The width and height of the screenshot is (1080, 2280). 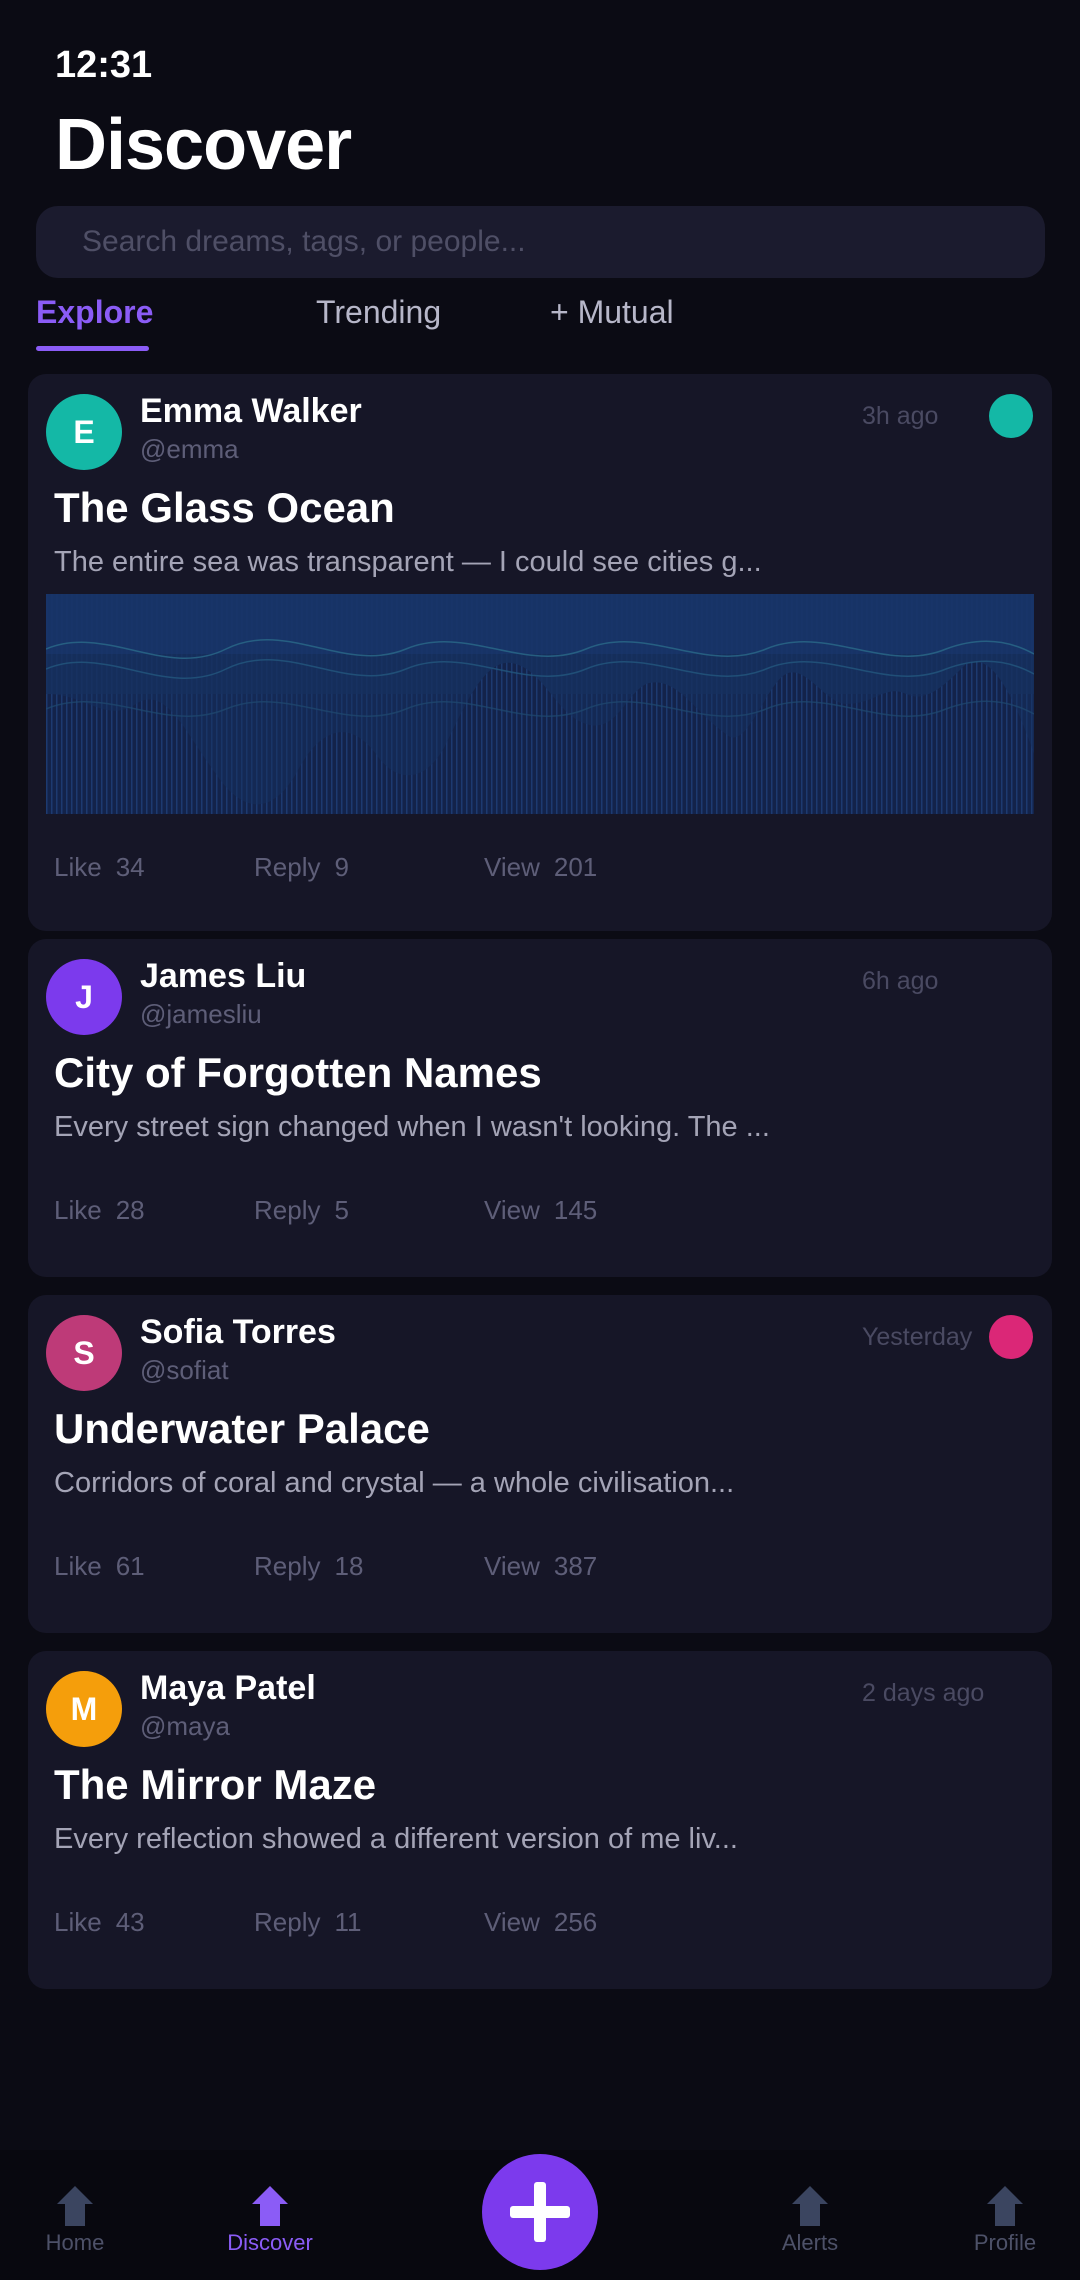 What do you see at coordinates (94, 312) in the screenshot?
I see `tab-explore: Explore` at bounding box center [94, 312].